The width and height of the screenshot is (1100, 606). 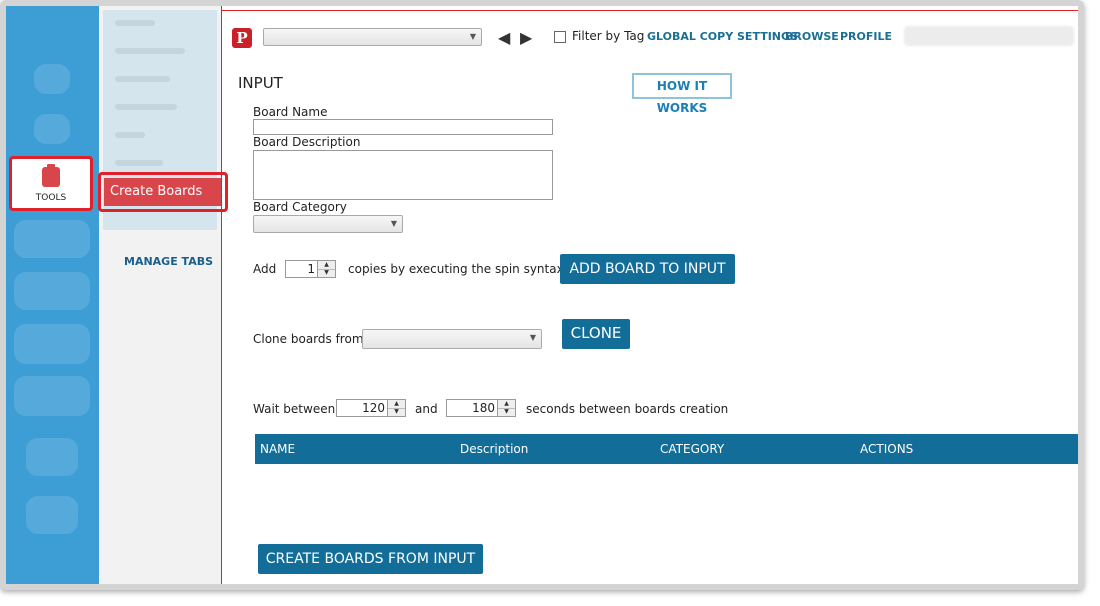 I want to click on profile-link: PROFILE, so click(x=866, y=36).